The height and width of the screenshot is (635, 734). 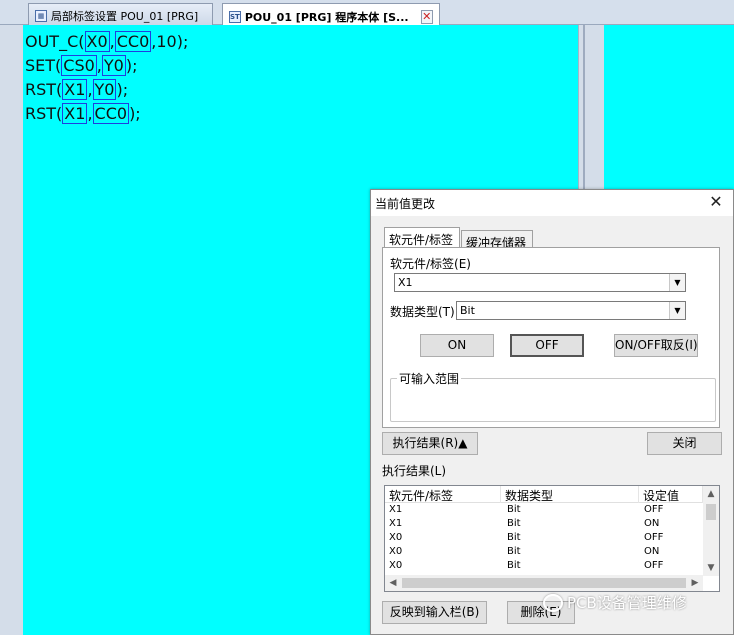 I want to click on tab-local-label-settings: ▦ 局部标签设置 POU_01 [PRG], so click(x=120, y=14).